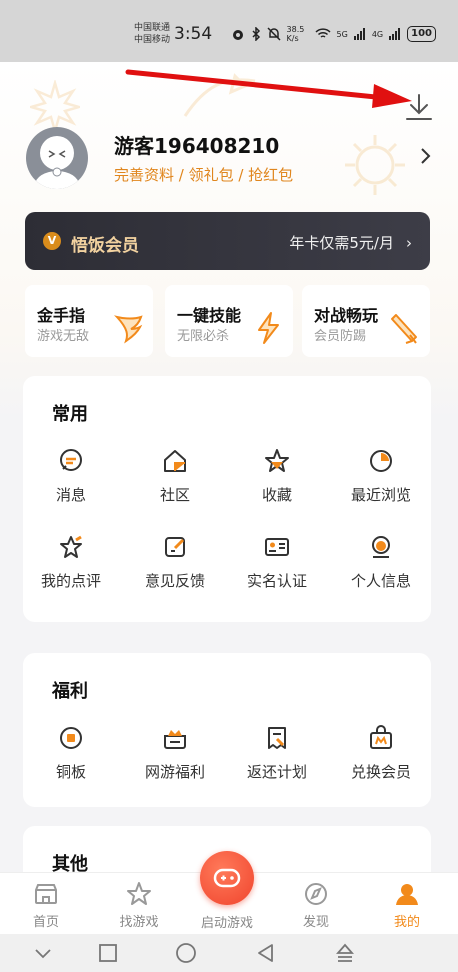 The height and width of the screenshot is (972, 458). What do you see at coordinates (70, 495) in the screenshot?
I see `grid-item-label: 消息` at bounding box center [70, 495].